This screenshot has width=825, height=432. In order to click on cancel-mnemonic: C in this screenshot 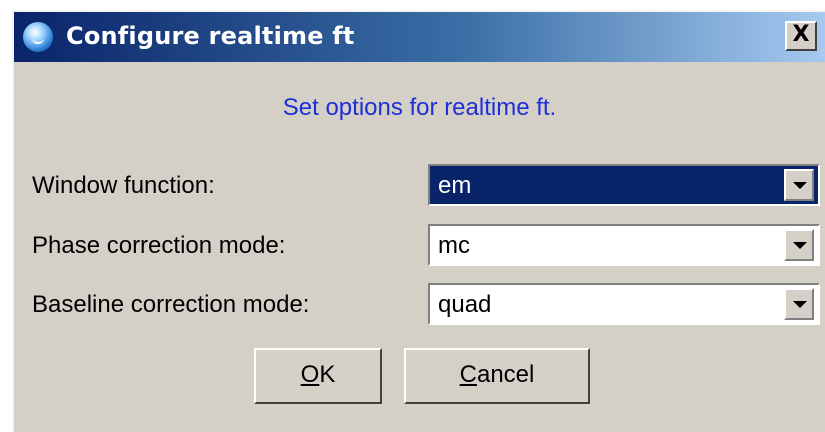, I will do `click(468, 374)`.